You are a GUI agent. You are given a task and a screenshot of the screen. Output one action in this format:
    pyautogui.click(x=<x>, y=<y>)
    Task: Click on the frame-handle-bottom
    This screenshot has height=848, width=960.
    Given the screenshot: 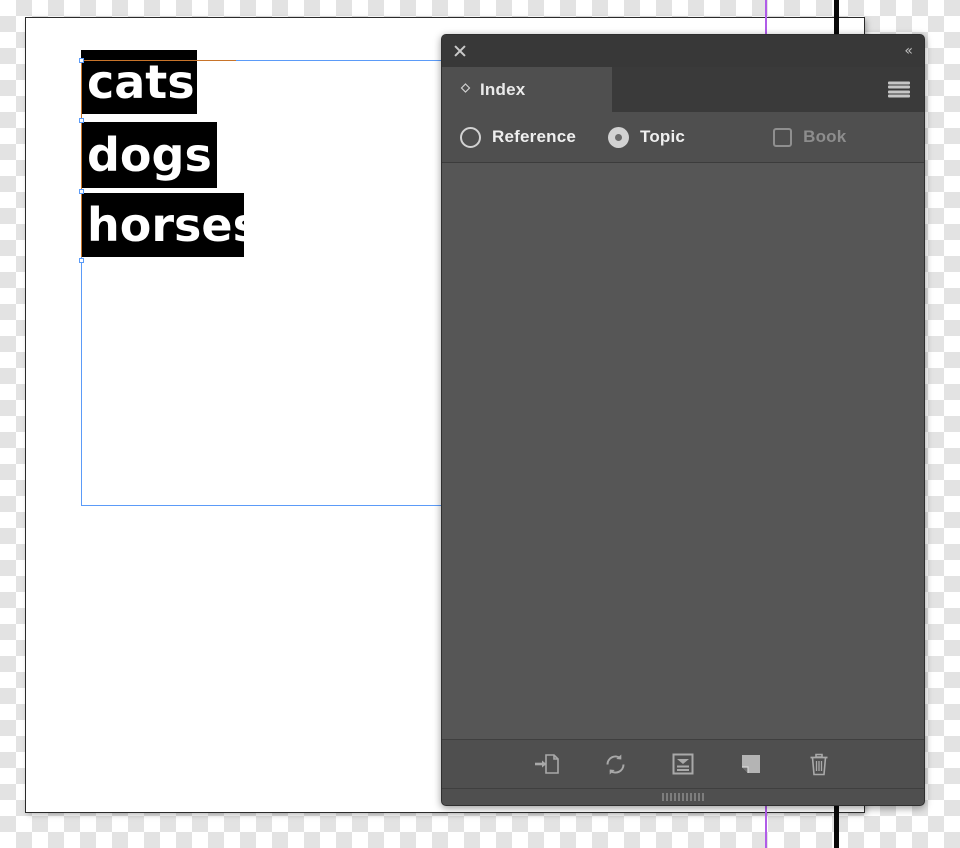 What is the action you would take?
    pyautogui.click(x=81, y=260)
    